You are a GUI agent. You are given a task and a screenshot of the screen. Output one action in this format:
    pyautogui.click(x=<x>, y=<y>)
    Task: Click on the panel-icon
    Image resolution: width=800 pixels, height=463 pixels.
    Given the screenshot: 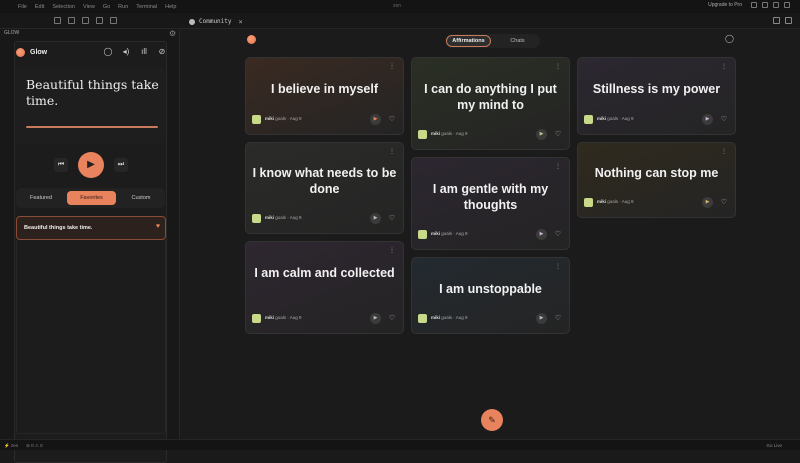 What is the action you would take?
    pyautogui.click(x=765, y=5)
    